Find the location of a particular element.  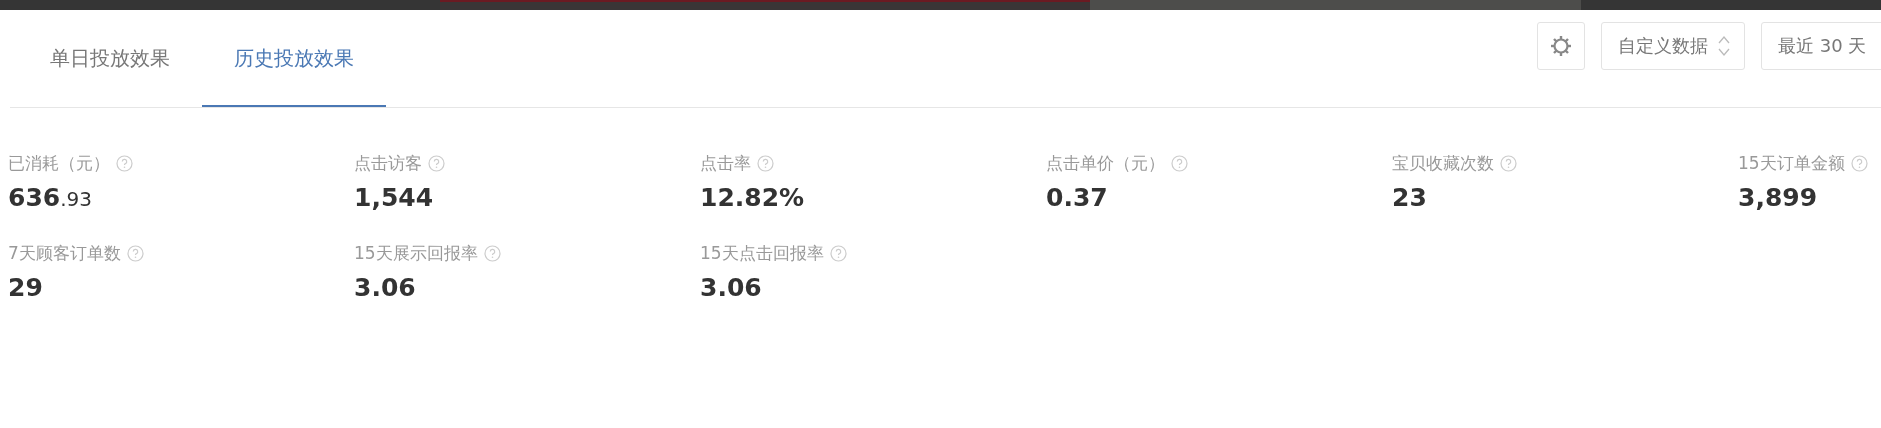

settings-button is located at coordinates (1561, 46).